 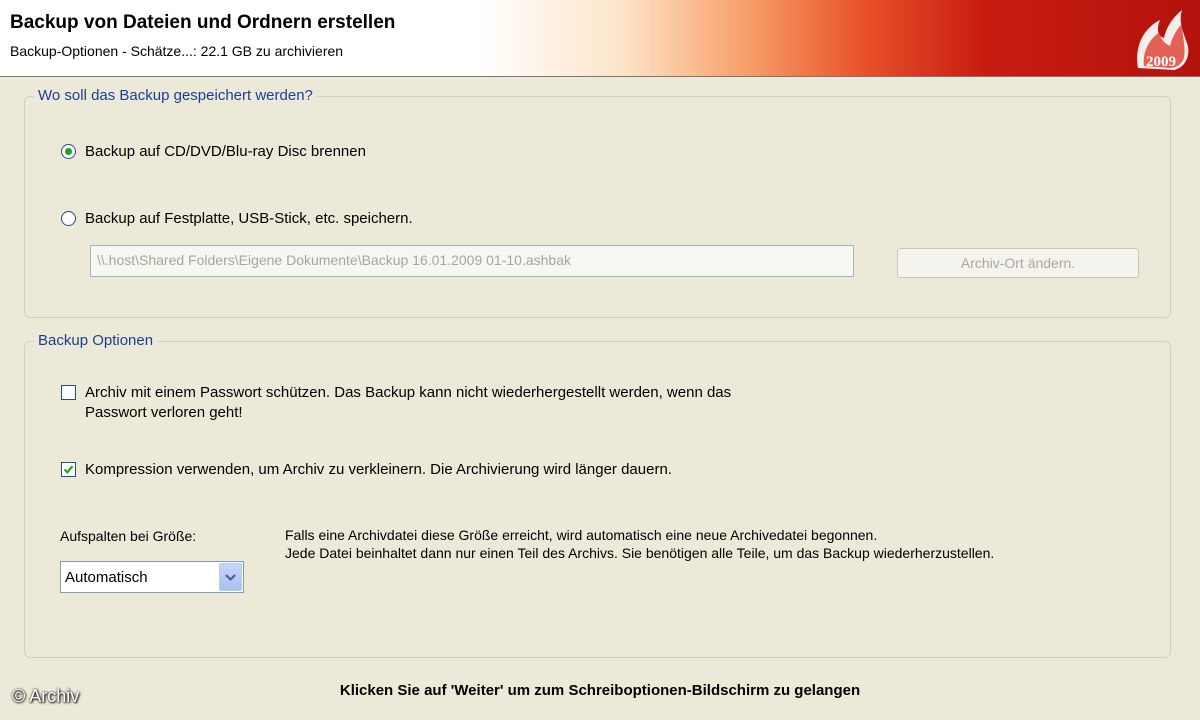 I want to click on dropdown-button, so click(x=230, y=577).